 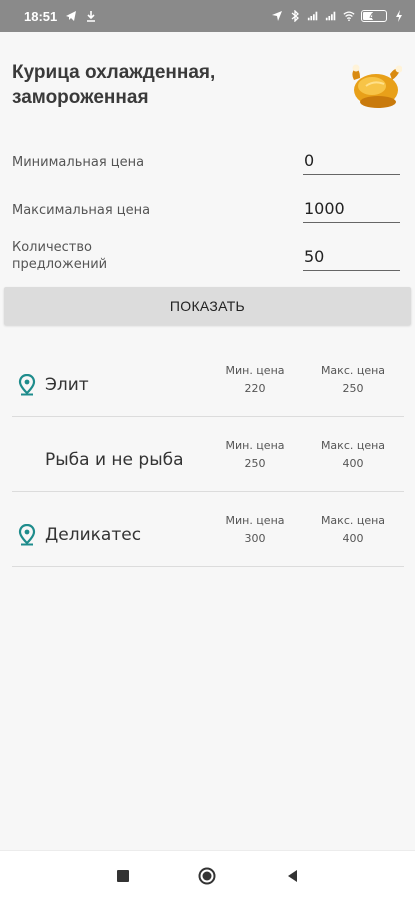 What do you see at coordinates (255, 380) in the screenshot?
I see `min-price-column: Мин. цена 220` at bounding box center [255, 380].